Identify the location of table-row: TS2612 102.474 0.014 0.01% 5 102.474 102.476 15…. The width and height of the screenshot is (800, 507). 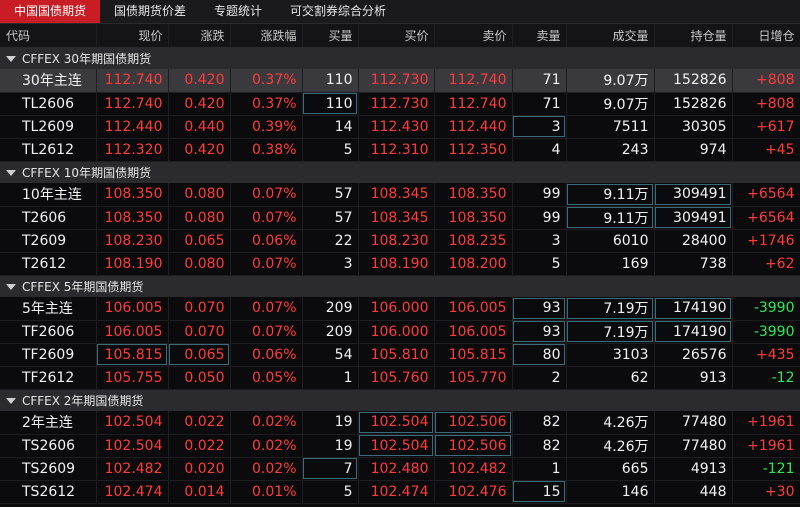
(400, 492).